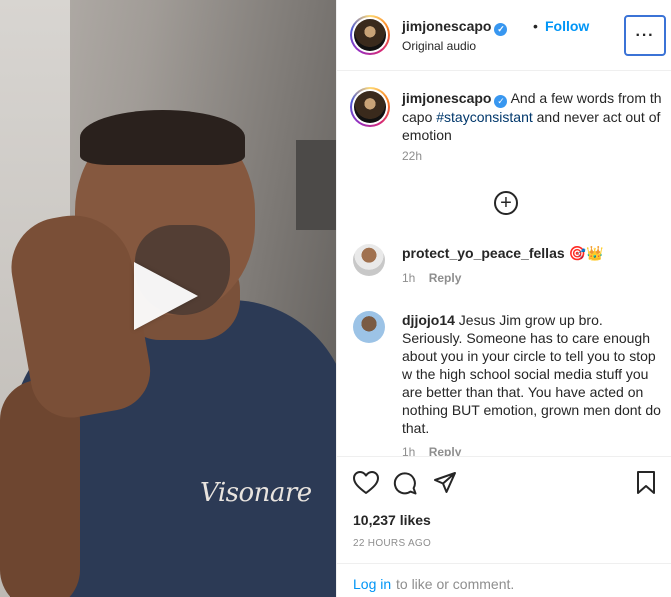 Image resolution: width=671 pixels, height=597 pixels. What do you see at coordinates (408, 278) in the screenshot?
I see `comment-time: 1h` at bounding box center [408, 278].